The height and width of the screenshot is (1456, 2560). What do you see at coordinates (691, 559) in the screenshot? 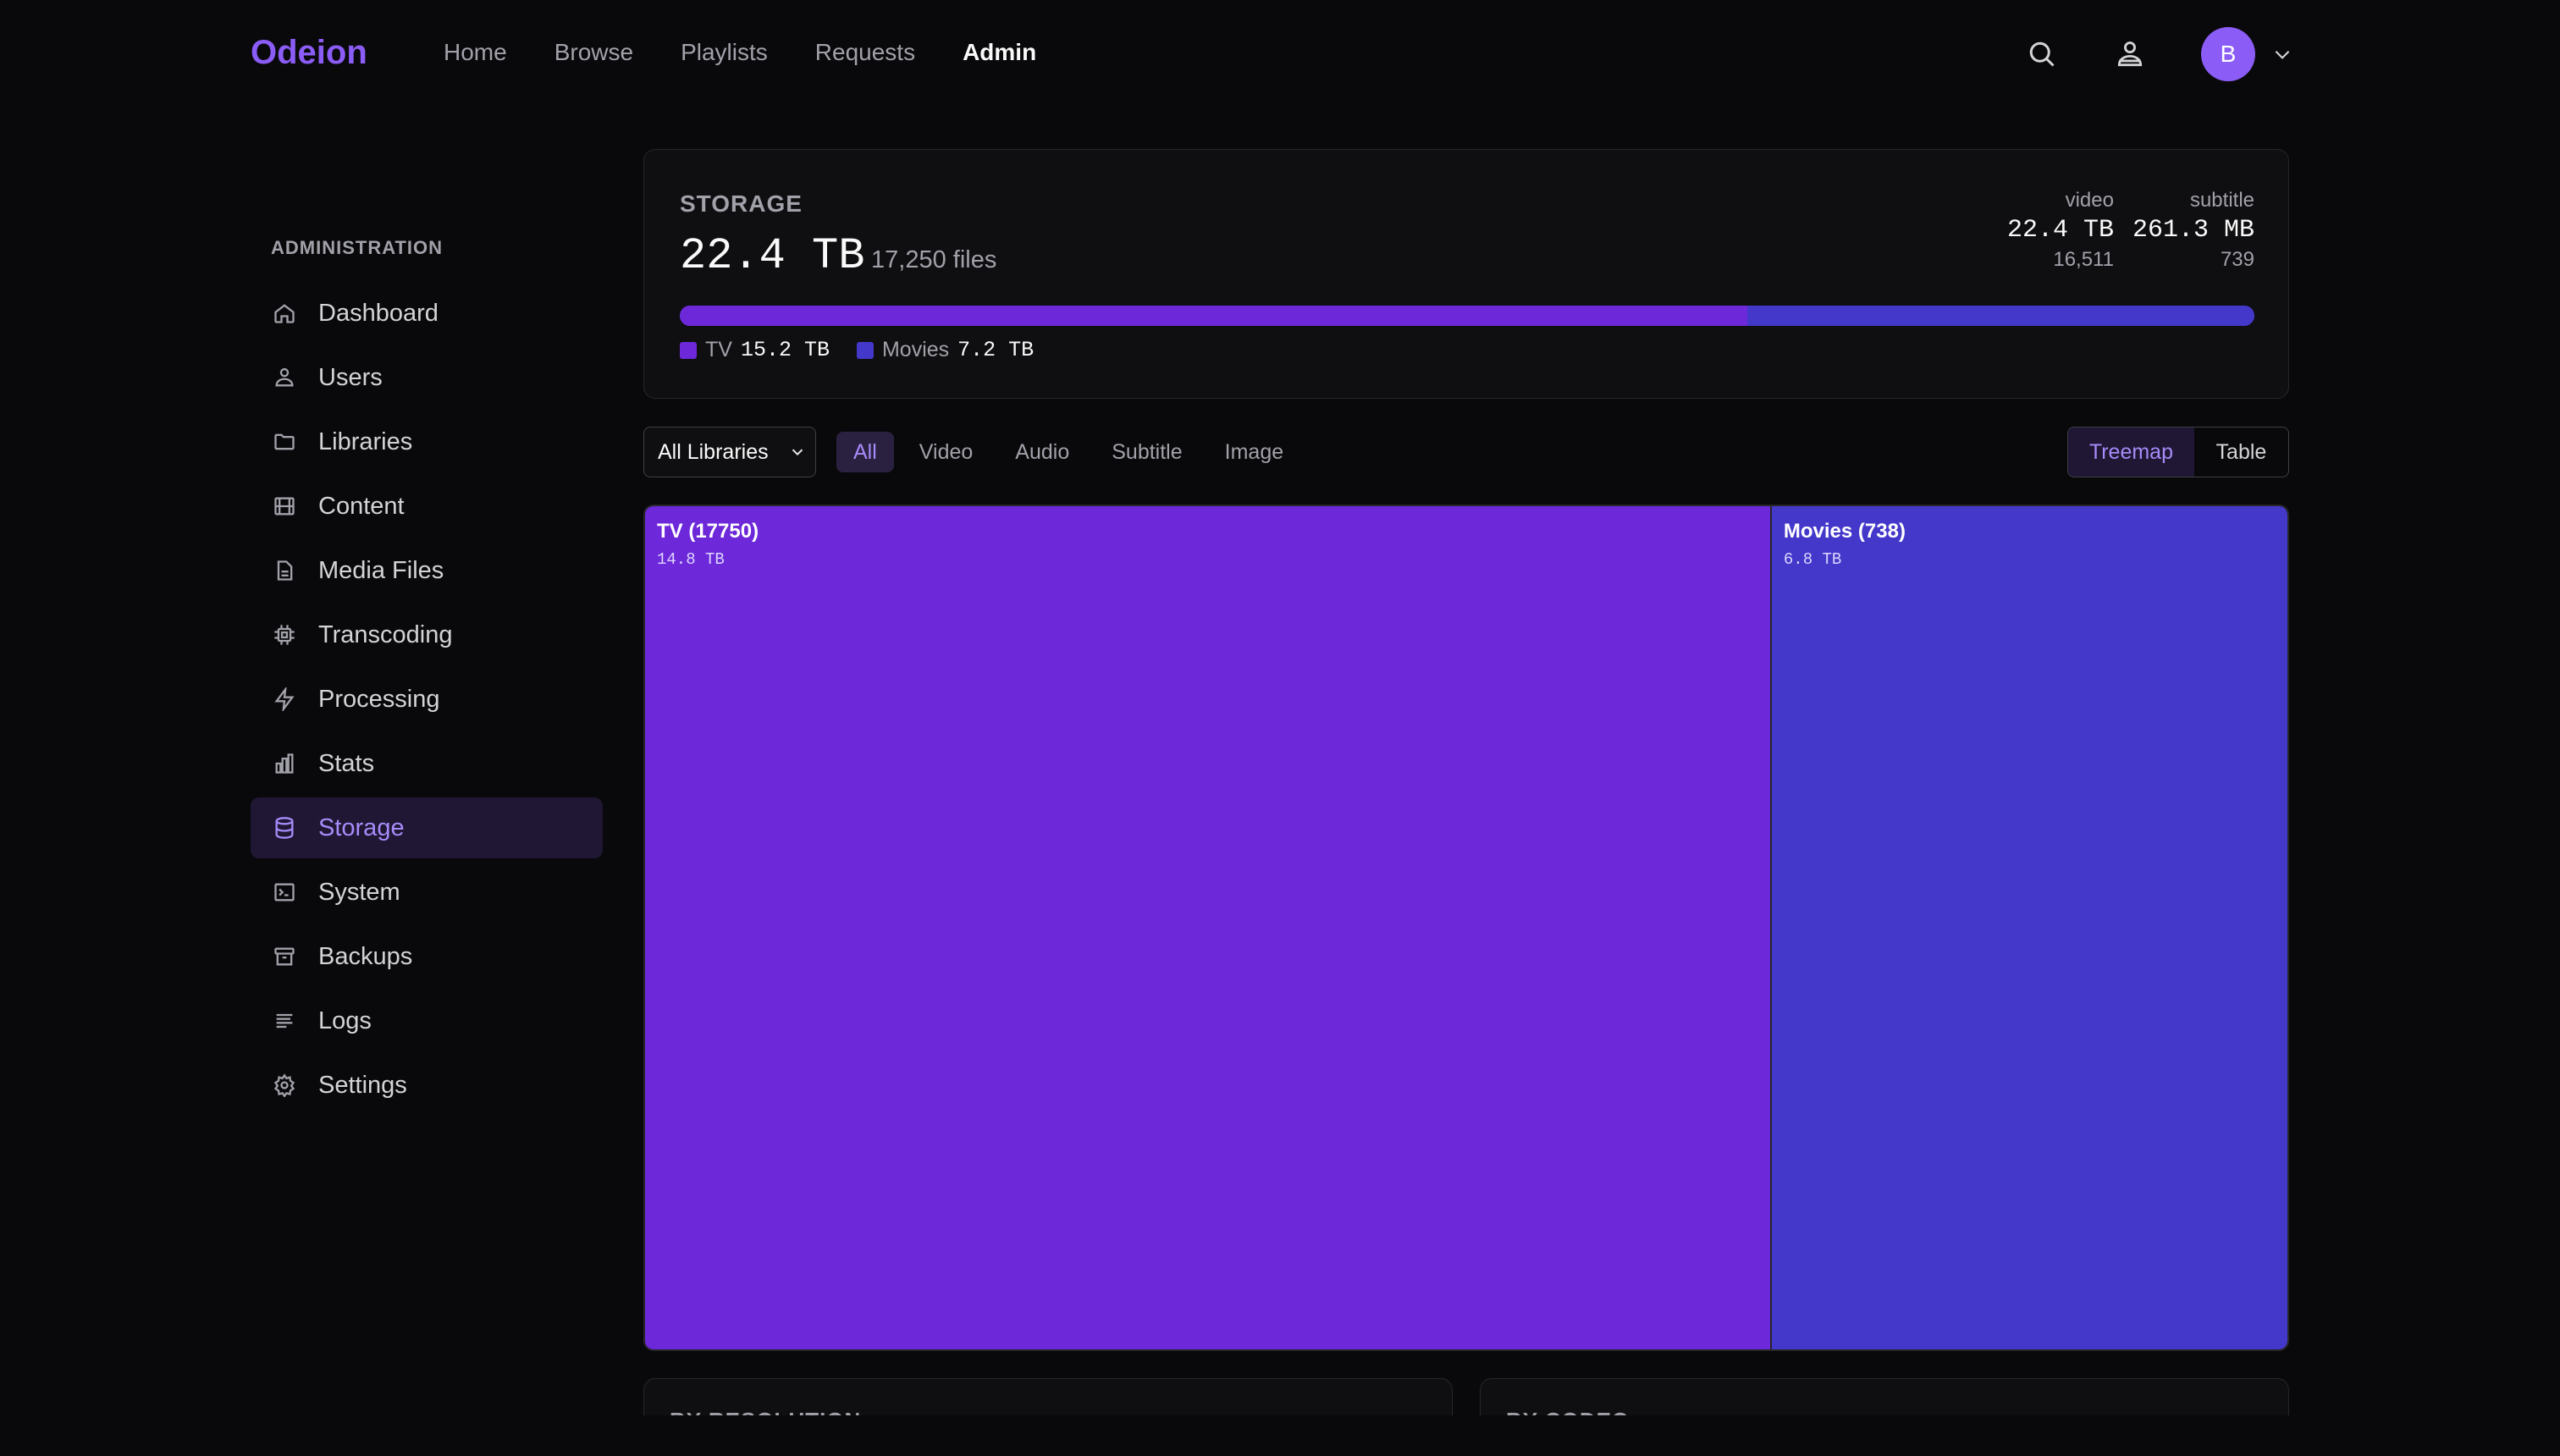
I see `tile-size: 14.8 TB` at bounding box center [691, 559].